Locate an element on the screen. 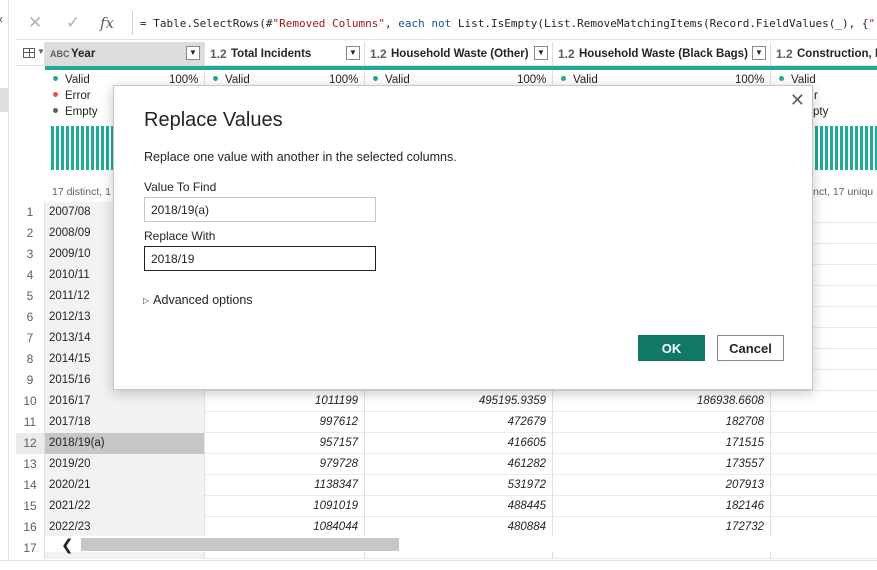 This screenshot has height=570, width=877. cancel-button: Cancel is located at coordinates (750, 348).